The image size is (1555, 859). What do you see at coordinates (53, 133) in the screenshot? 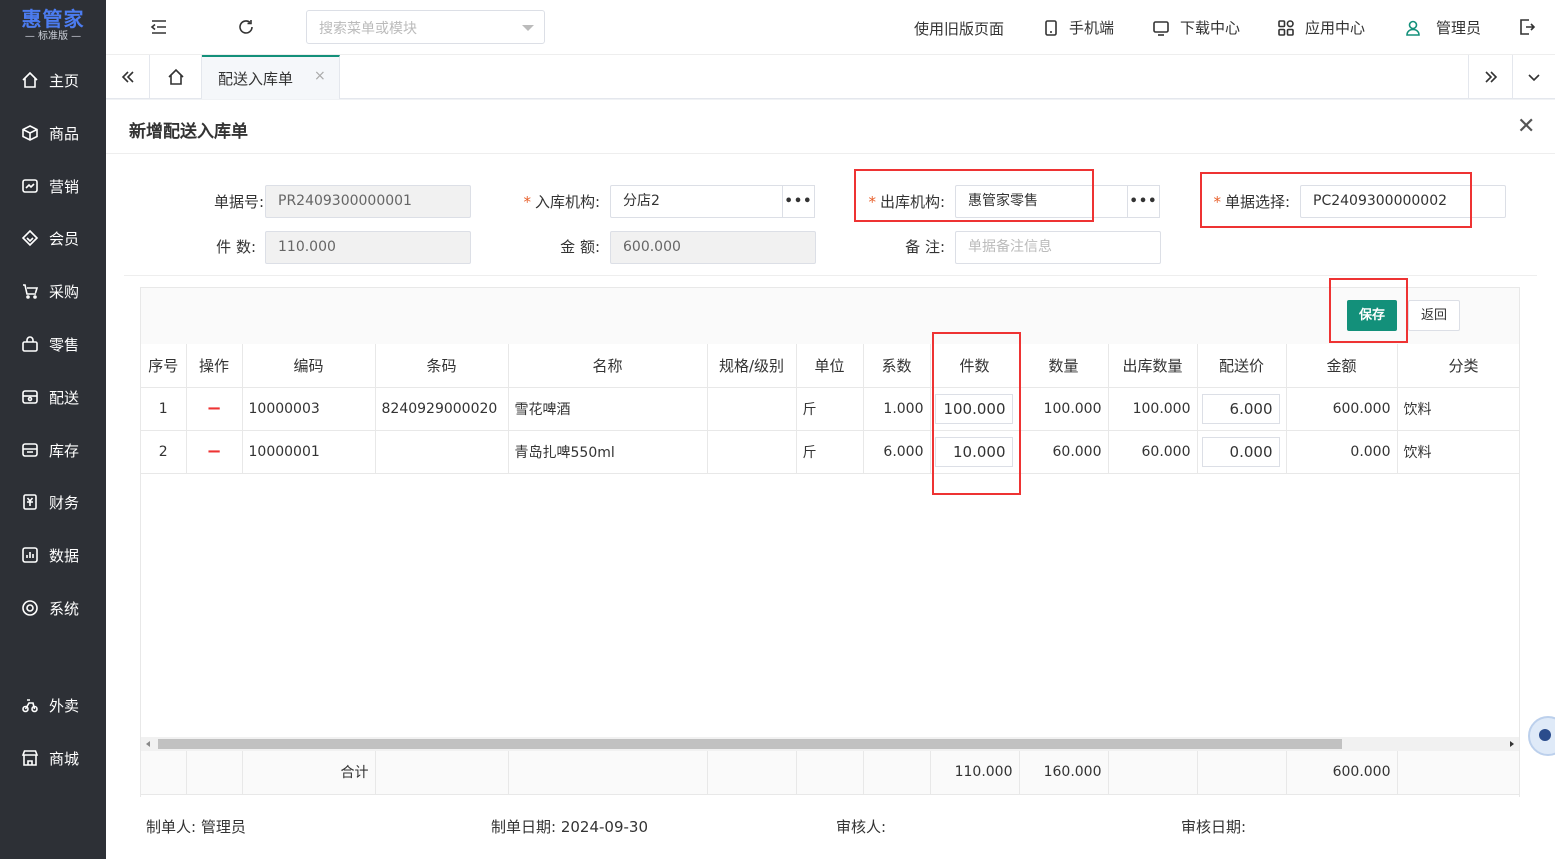
I see `sidebar-item-2: 商品` at bounding box center [53, 133].